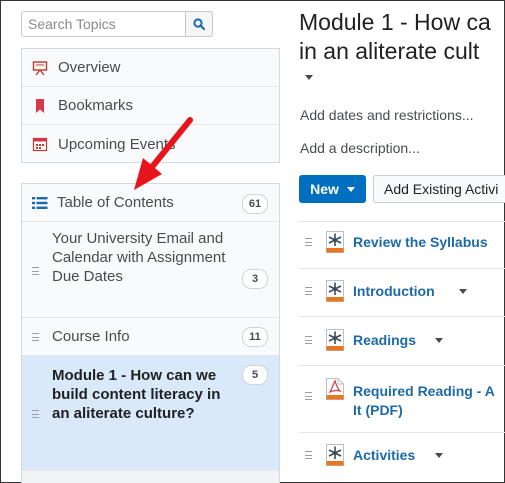 The height and width of the screenshot is (483, 505). I want to click on topic-row: Review the Syllabus, so click(402, 245).